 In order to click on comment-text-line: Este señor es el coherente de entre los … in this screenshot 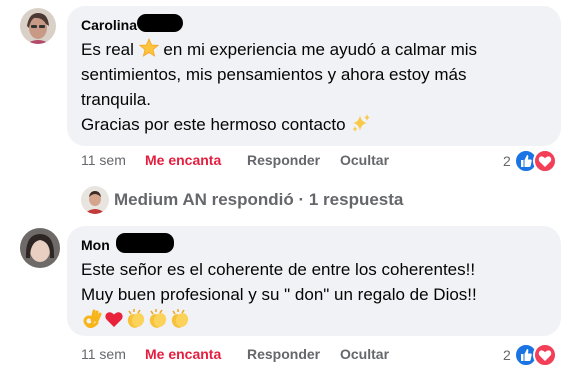, I will do `click(278, 269)`.